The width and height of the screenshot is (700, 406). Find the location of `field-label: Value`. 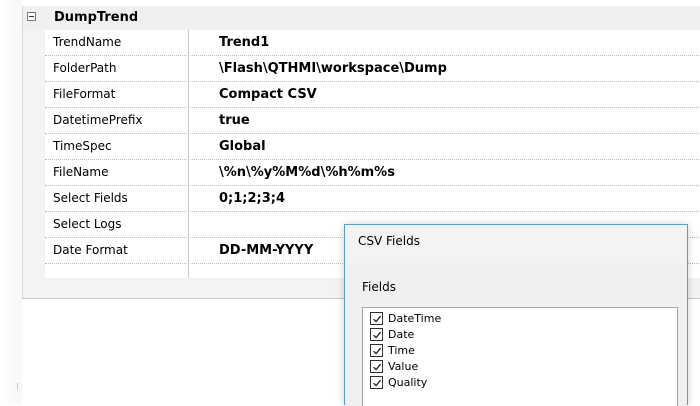

field-label: Value is located at coordinates (403, 366).